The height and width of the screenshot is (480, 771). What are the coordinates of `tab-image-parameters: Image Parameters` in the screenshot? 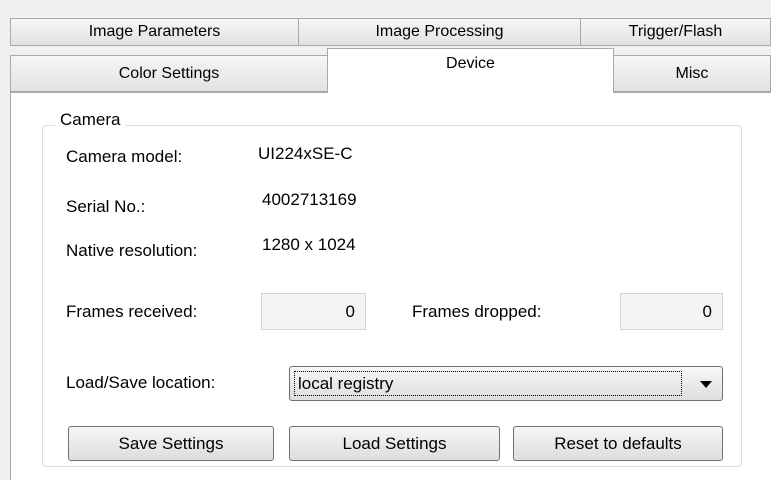 It's located at (154, 32).